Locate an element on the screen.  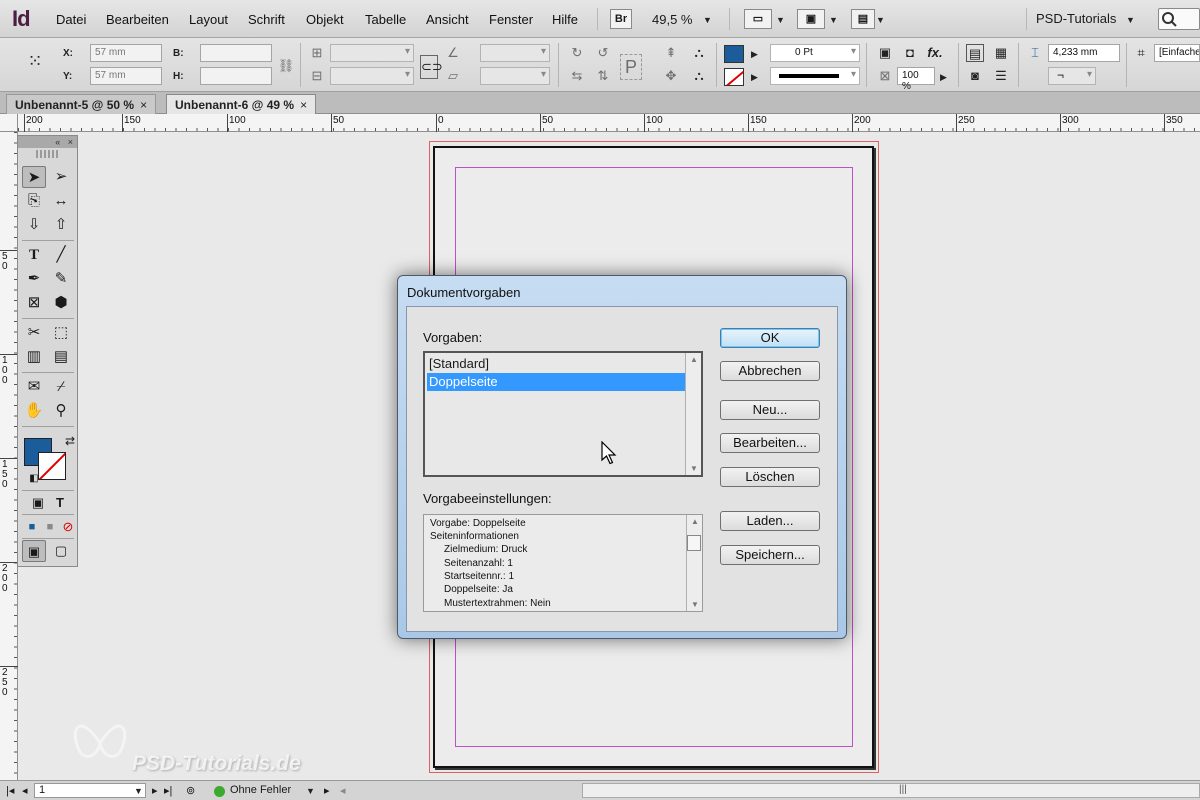
horizontal-scrollbar: ||| is located at coordinates (891, 790).